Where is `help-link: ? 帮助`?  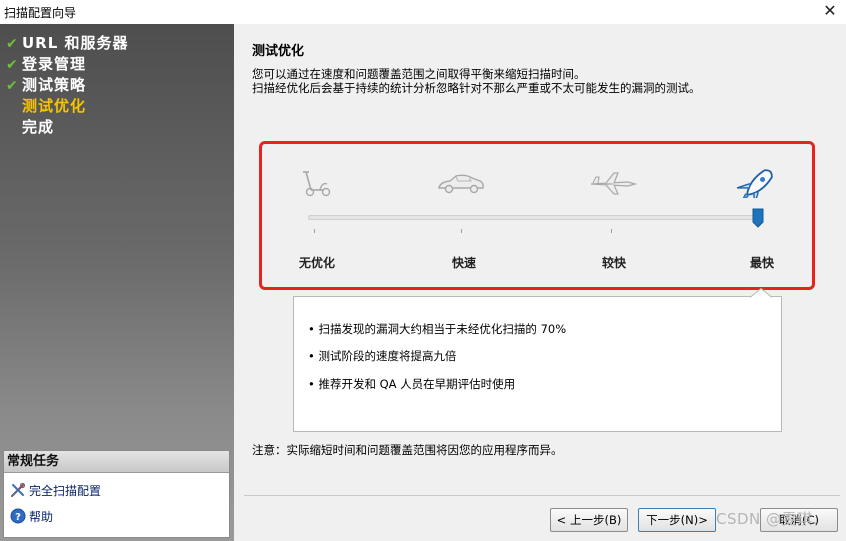 help-link: ? 帮助 is located at coordinates (31, 516).